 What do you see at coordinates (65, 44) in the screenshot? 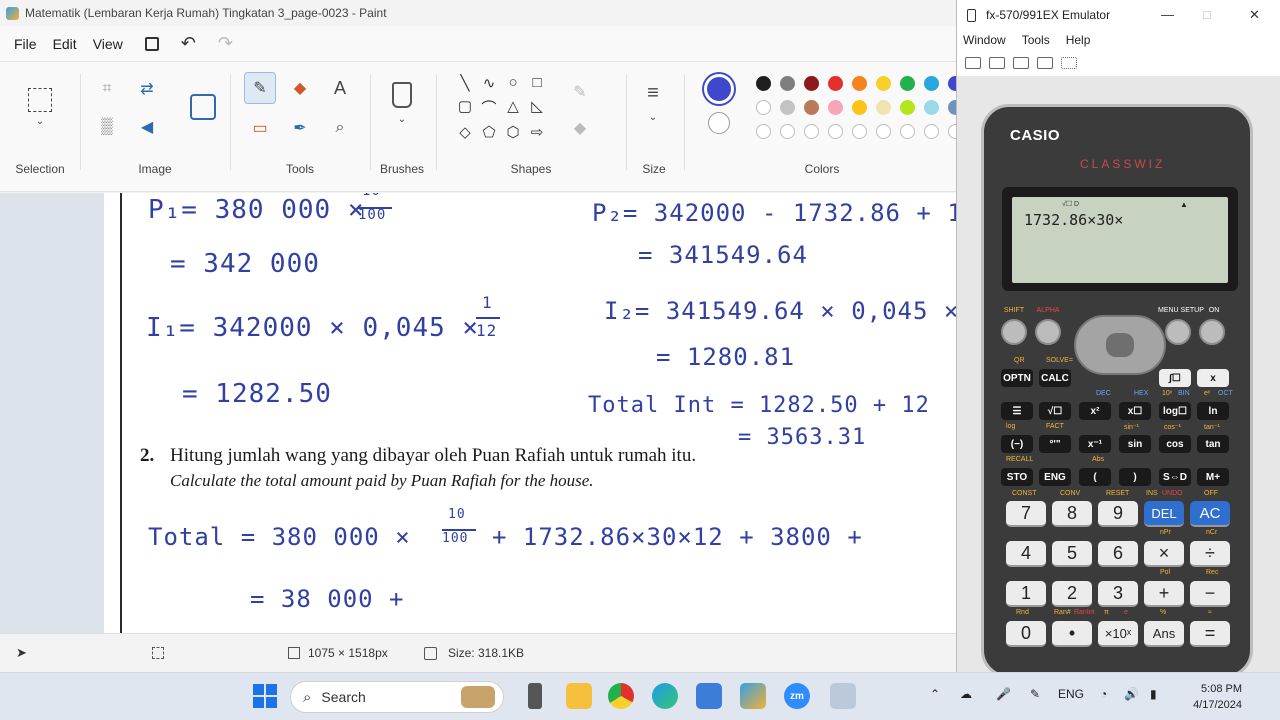
I see `menu-edit: Edit` at bounding box center [65, 44].